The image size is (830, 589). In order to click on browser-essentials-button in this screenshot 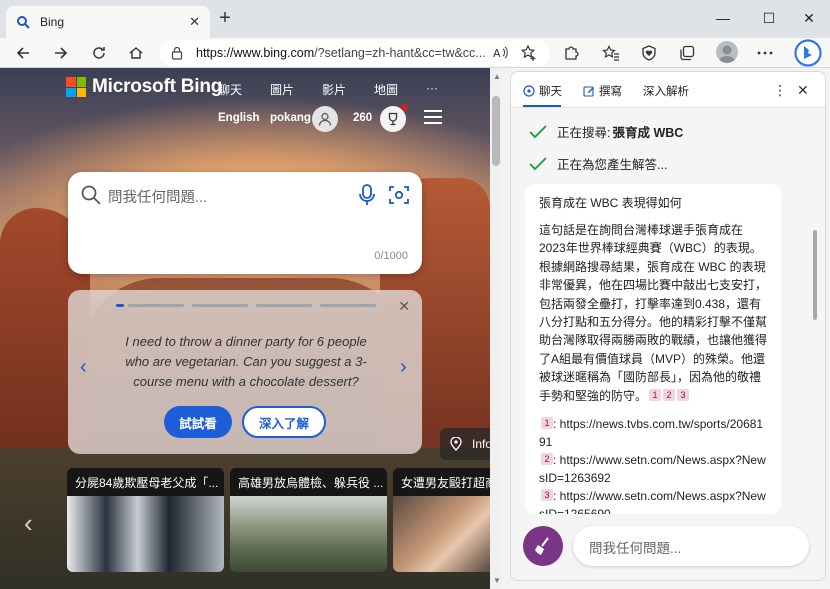, I will do `click(649, 53)`.